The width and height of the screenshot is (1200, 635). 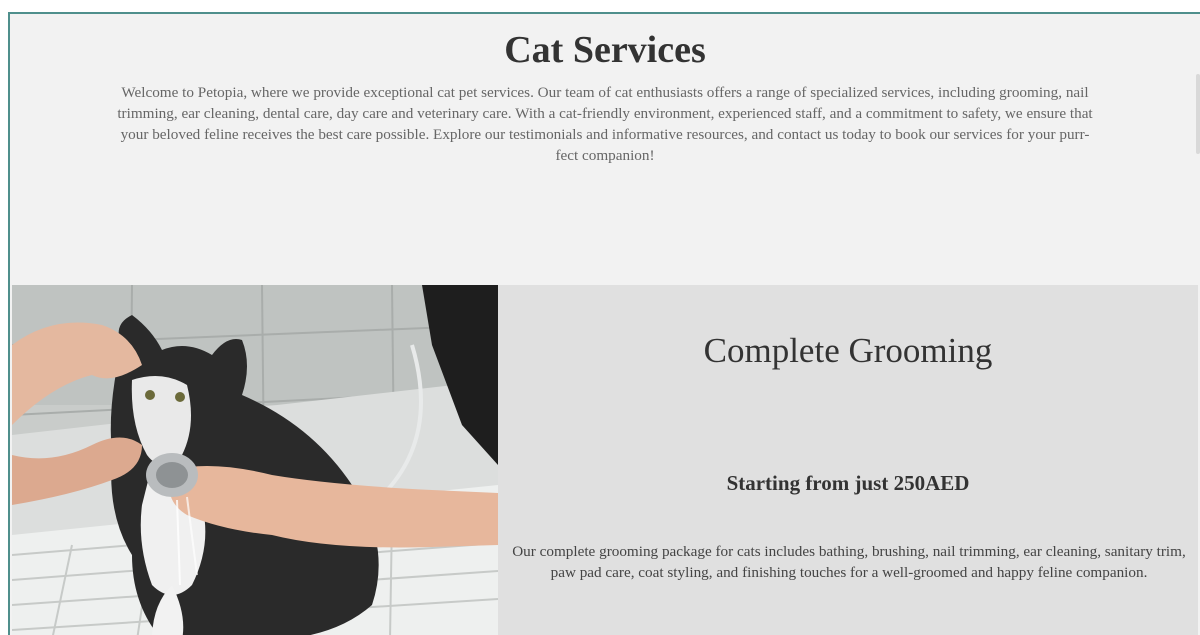 What do you see at coordinates (848, 483) in the screenshot?
I see `service-price: Starting from just 250AED` at bounding box center [848, 483].